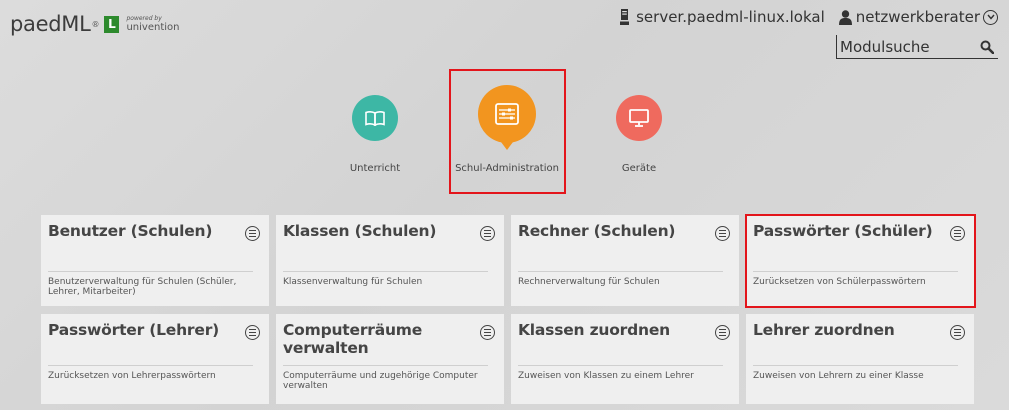 The height and width of the screenshot is (410, 1009). What do you see at coordinates (885, 46) in the screenshot?
I see `search-placeholder: Modulsuche` at bounding box center [885, 46].